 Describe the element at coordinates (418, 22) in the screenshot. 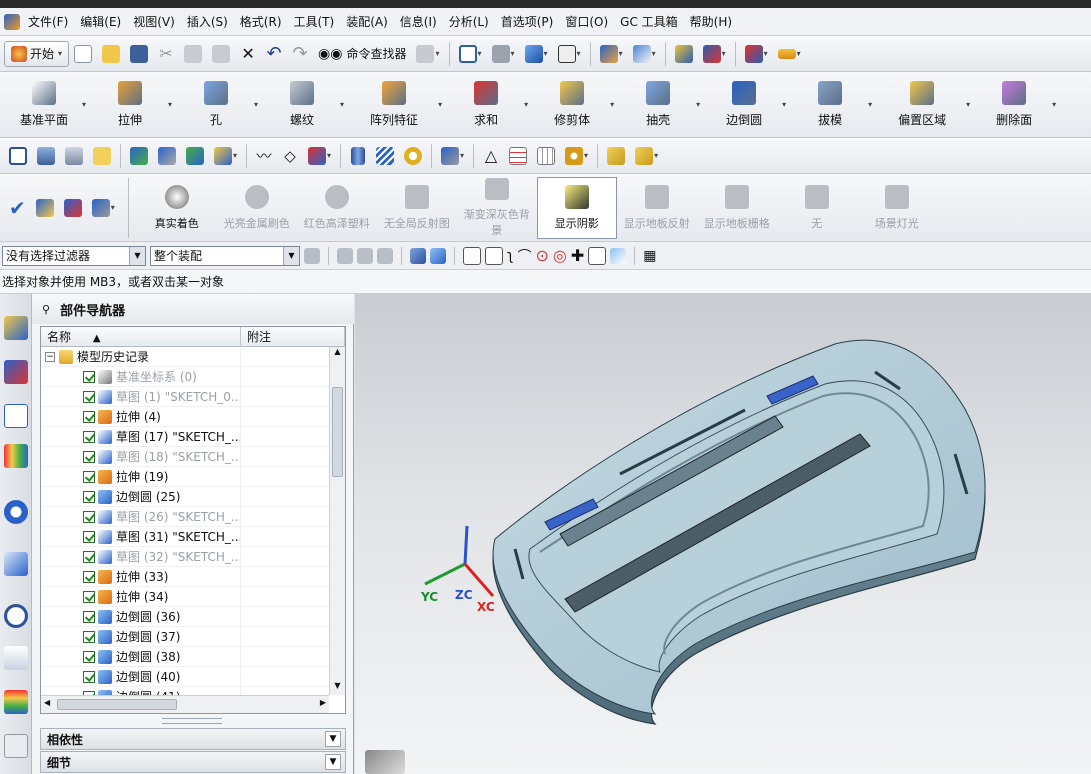

I see `menu-item-7: 信息(I)` at that location.